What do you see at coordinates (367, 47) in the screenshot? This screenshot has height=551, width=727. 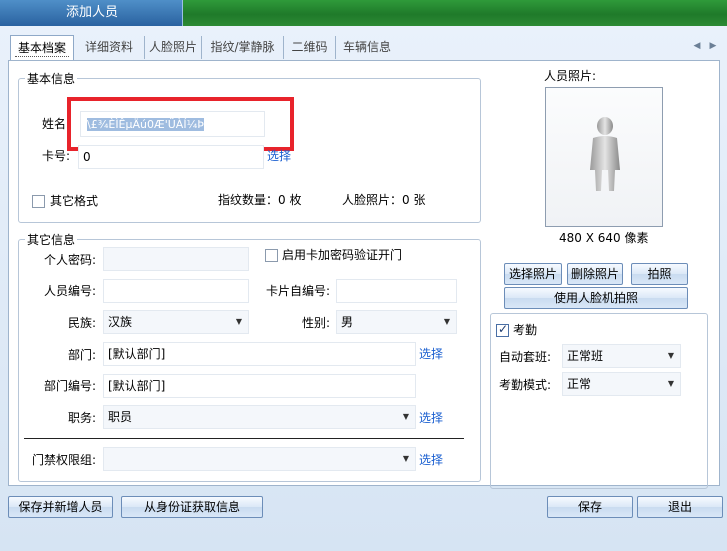 I see `tab-vehicle: 车辆信息` at bounding box center [367, 47].